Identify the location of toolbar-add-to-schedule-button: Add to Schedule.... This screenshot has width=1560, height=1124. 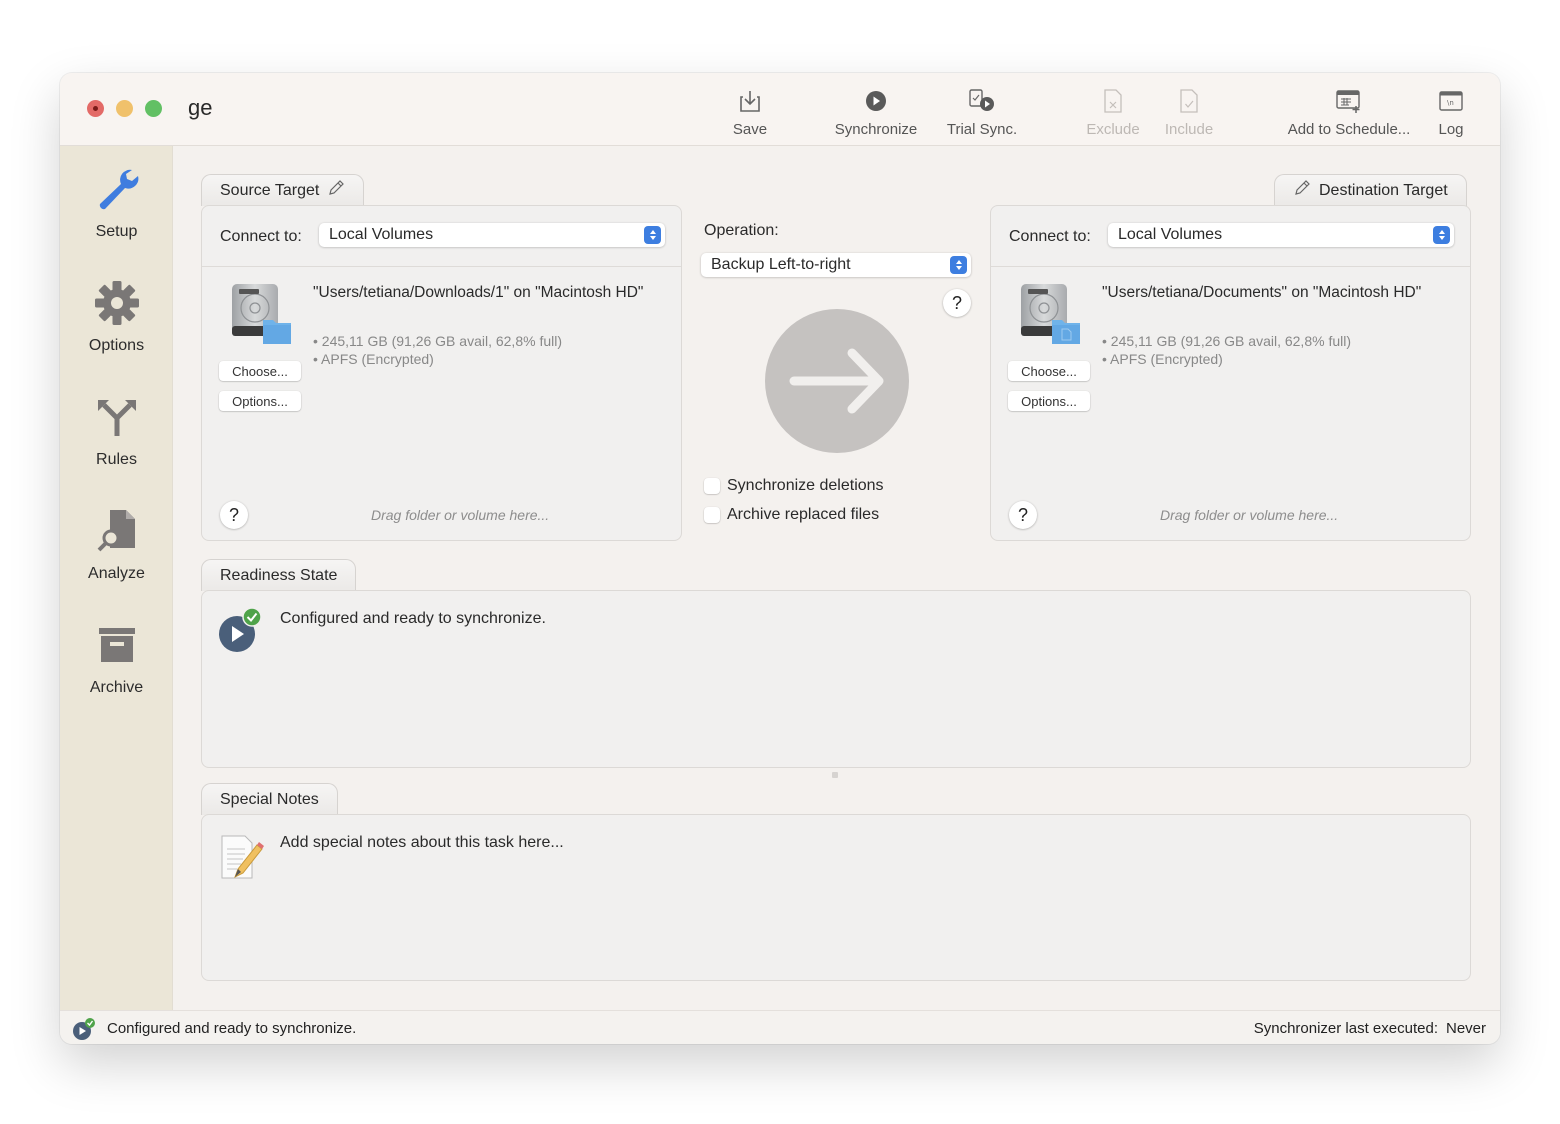
(1349, 115).